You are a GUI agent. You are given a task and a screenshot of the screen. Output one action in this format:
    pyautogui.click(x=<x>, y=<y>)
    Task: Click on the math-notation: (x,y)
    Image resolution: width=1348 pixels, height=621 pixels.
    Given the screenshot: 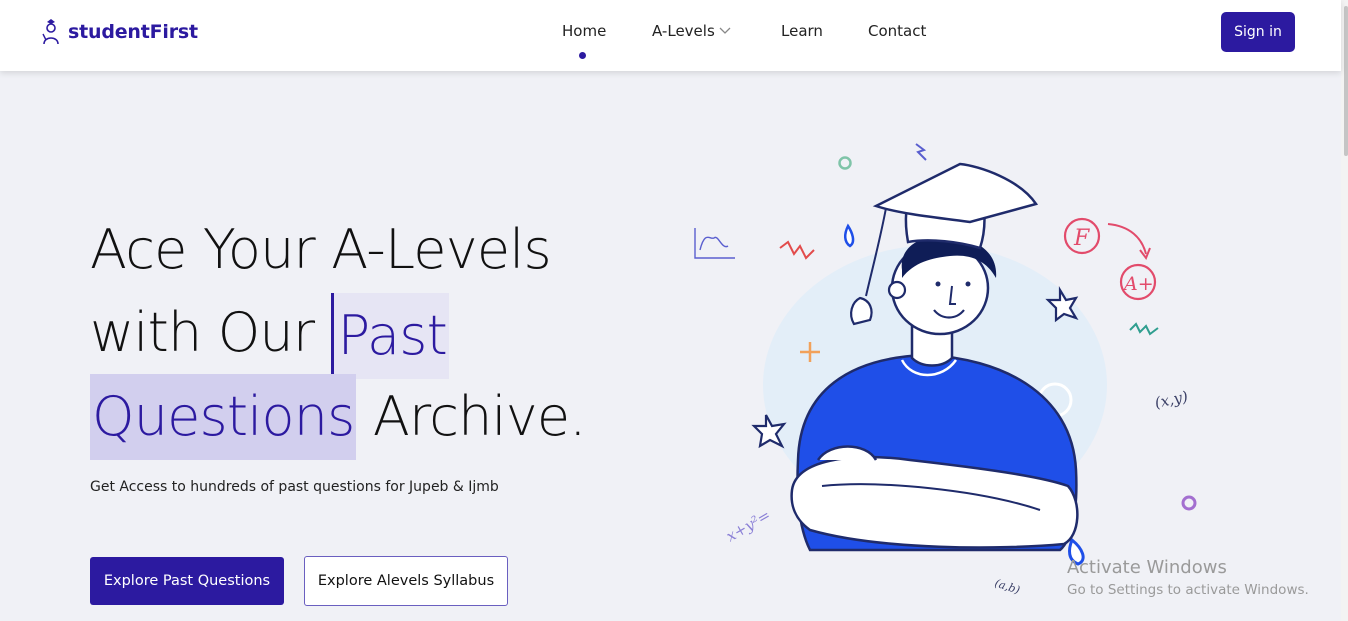 What is the action you would take?
    pyautogui.click(x=1171, y=399)
    